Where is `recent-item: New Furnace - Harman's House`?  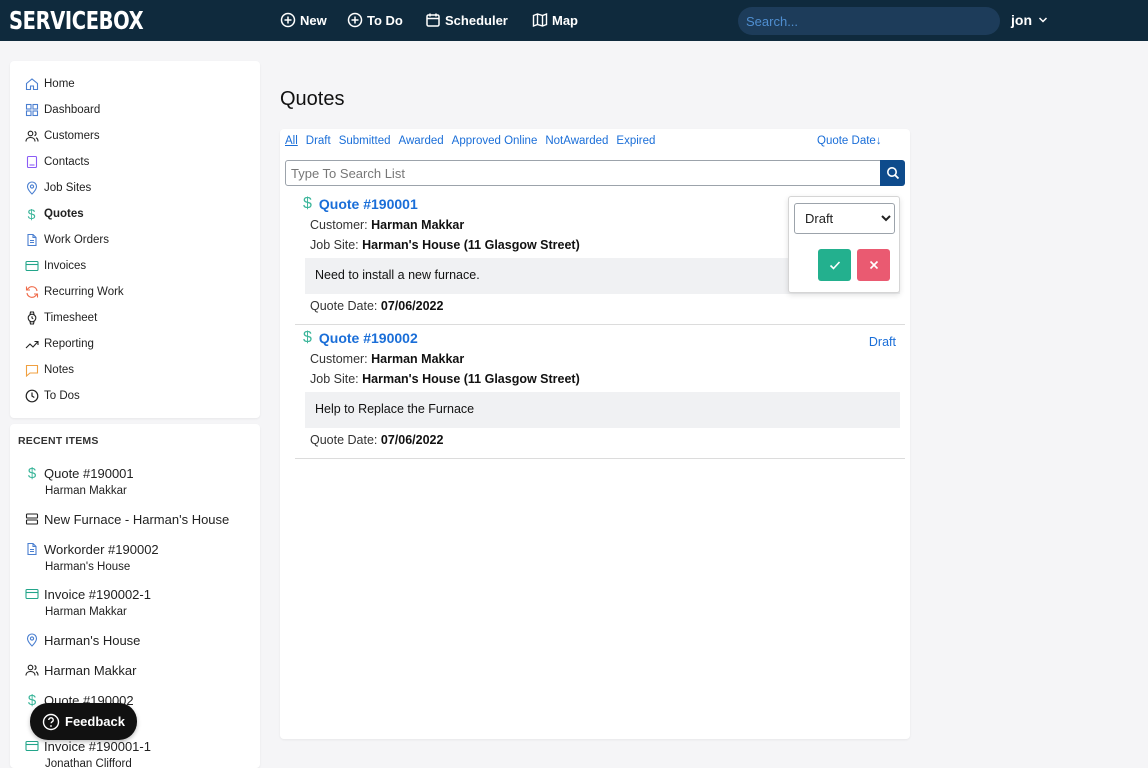 recent-item: New Furnace - Harman's House is located at coordinates (126, 519).